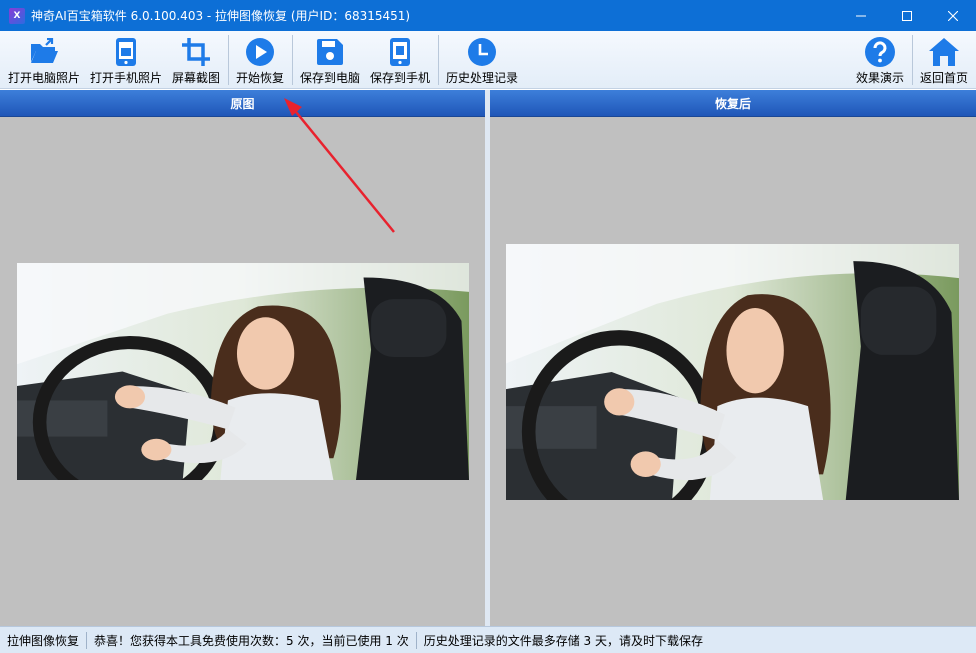  I want to click on phone-icon, so click(126, 52).